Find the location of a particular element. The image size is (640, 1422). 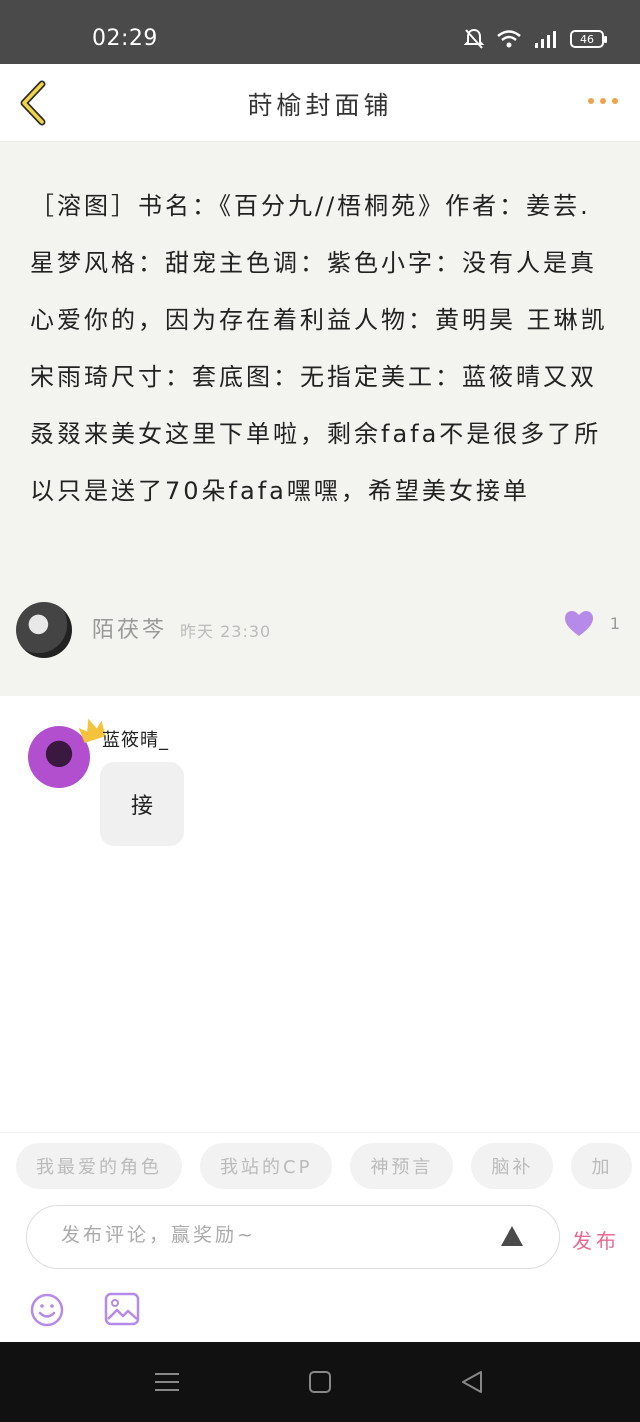

signal-icon is located at coordinates (545, 39).